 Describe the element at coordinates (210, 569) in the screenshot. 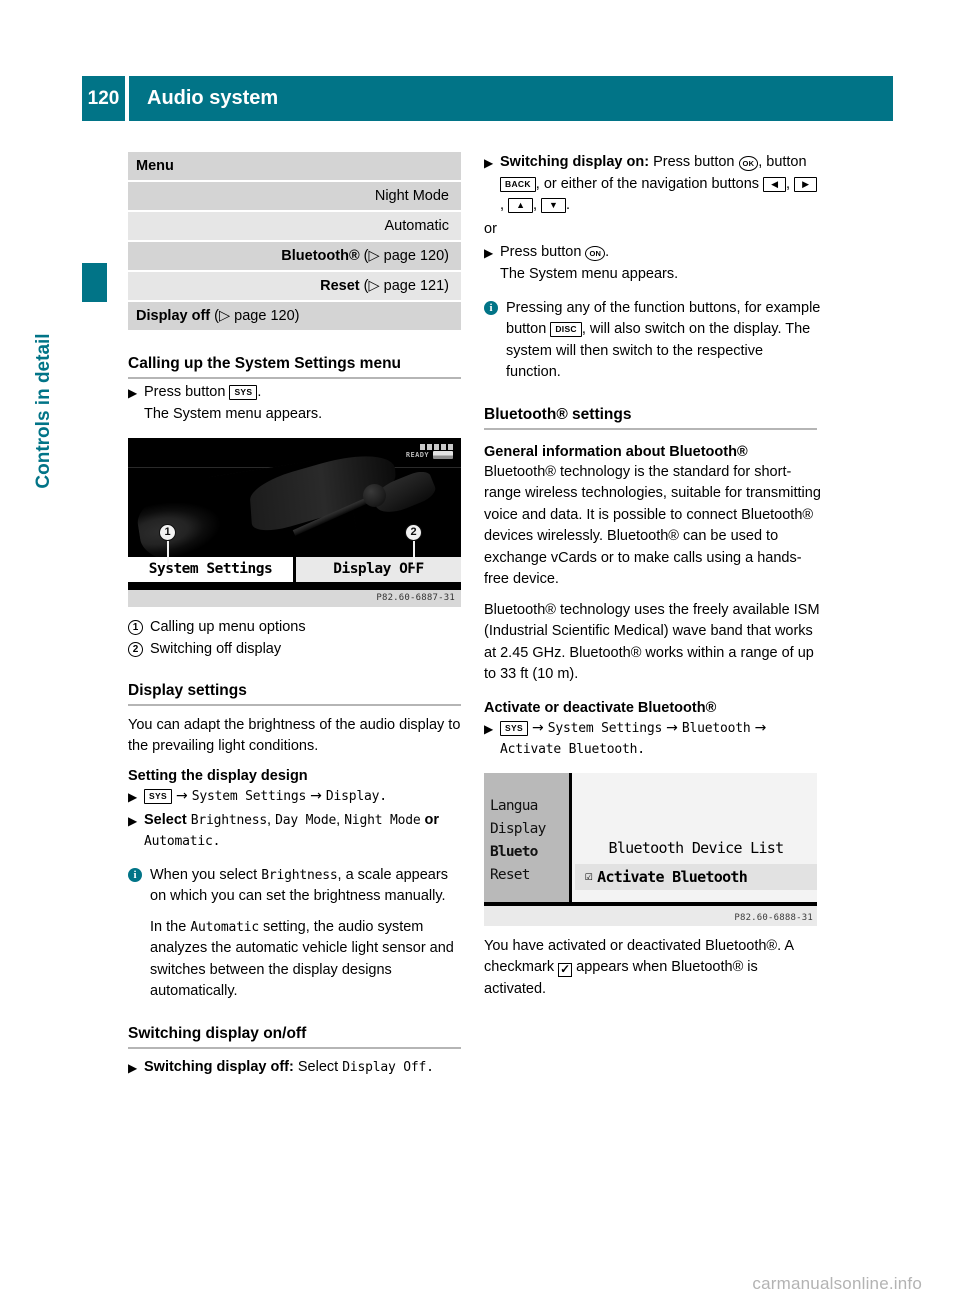

I see `screen-button-system-settings: System Settings` at that location.